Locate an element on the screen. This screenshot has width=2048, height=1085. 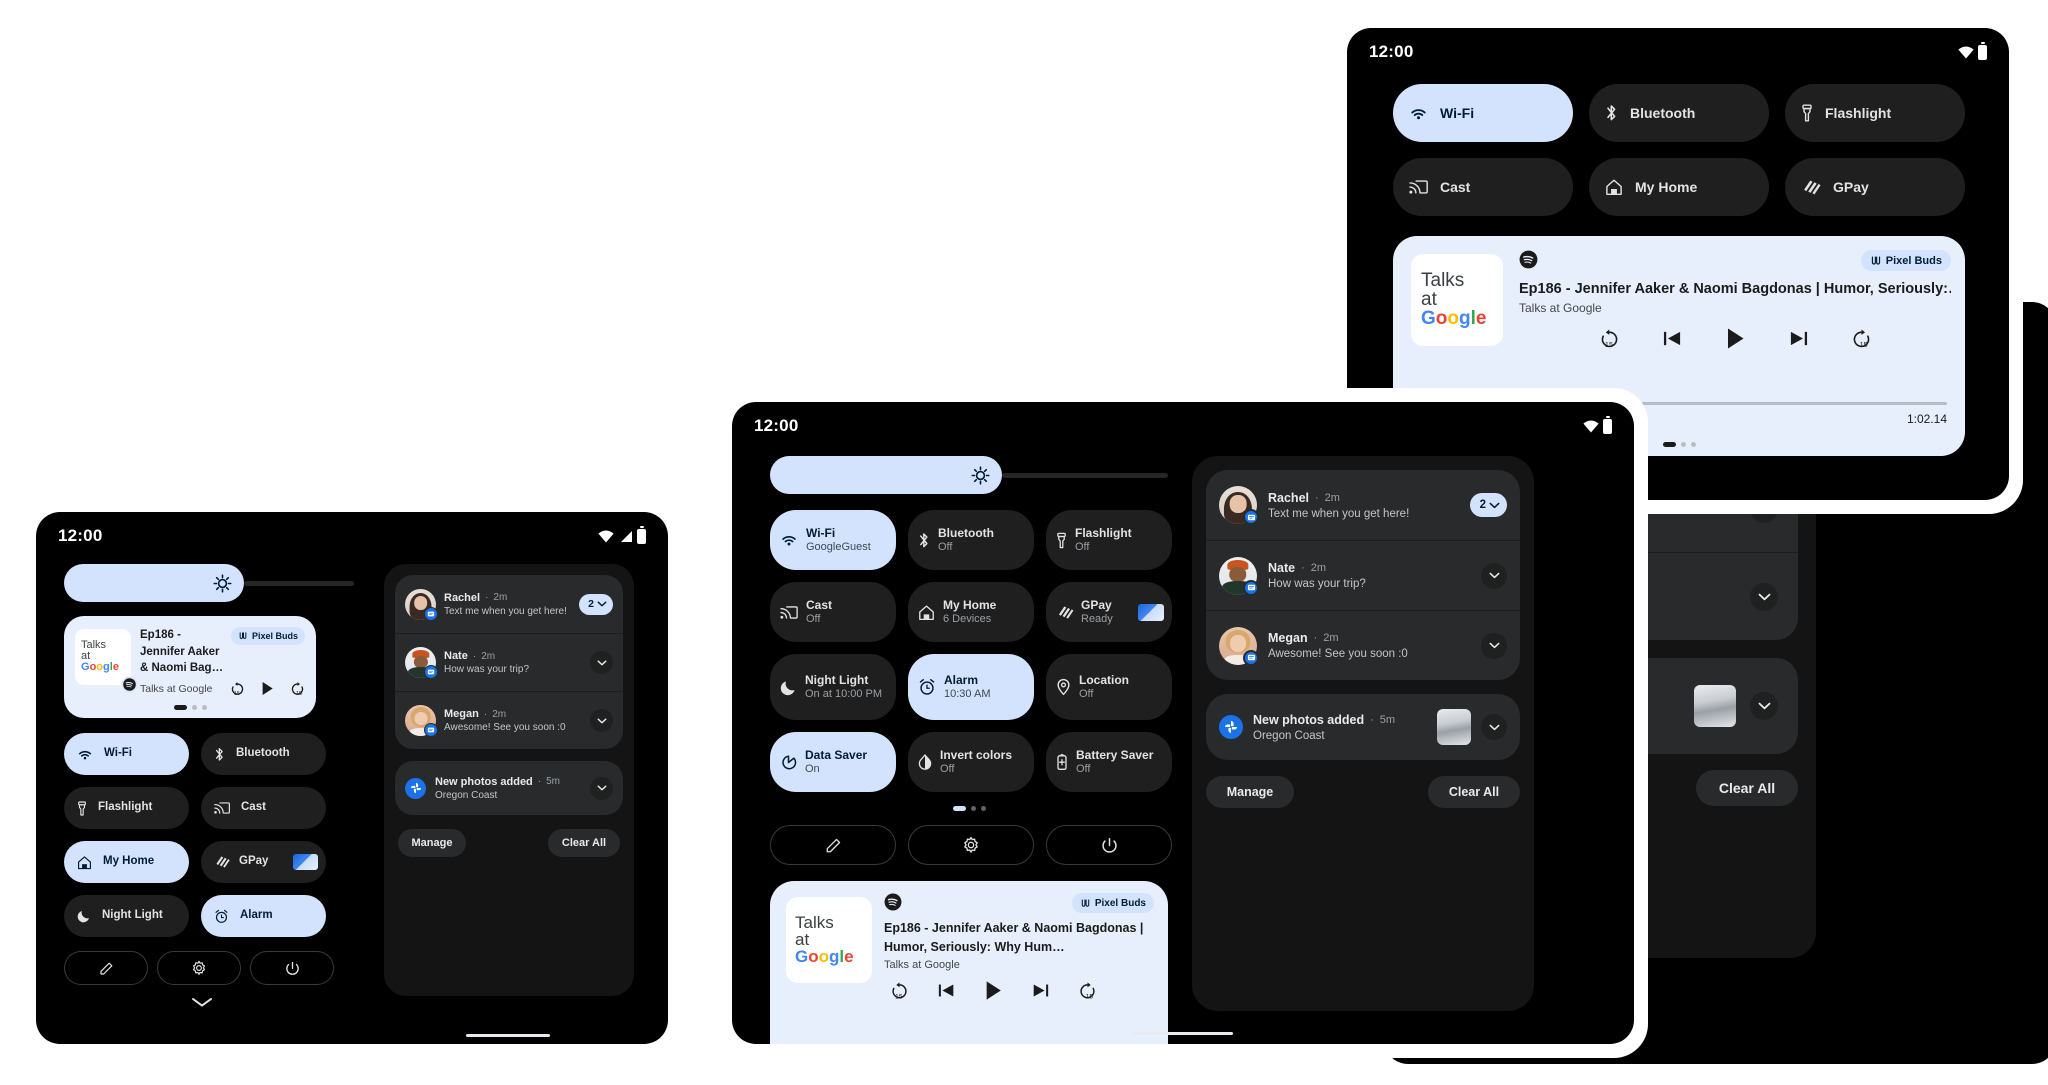
brightness-icon is located at coordinates (980, 475).